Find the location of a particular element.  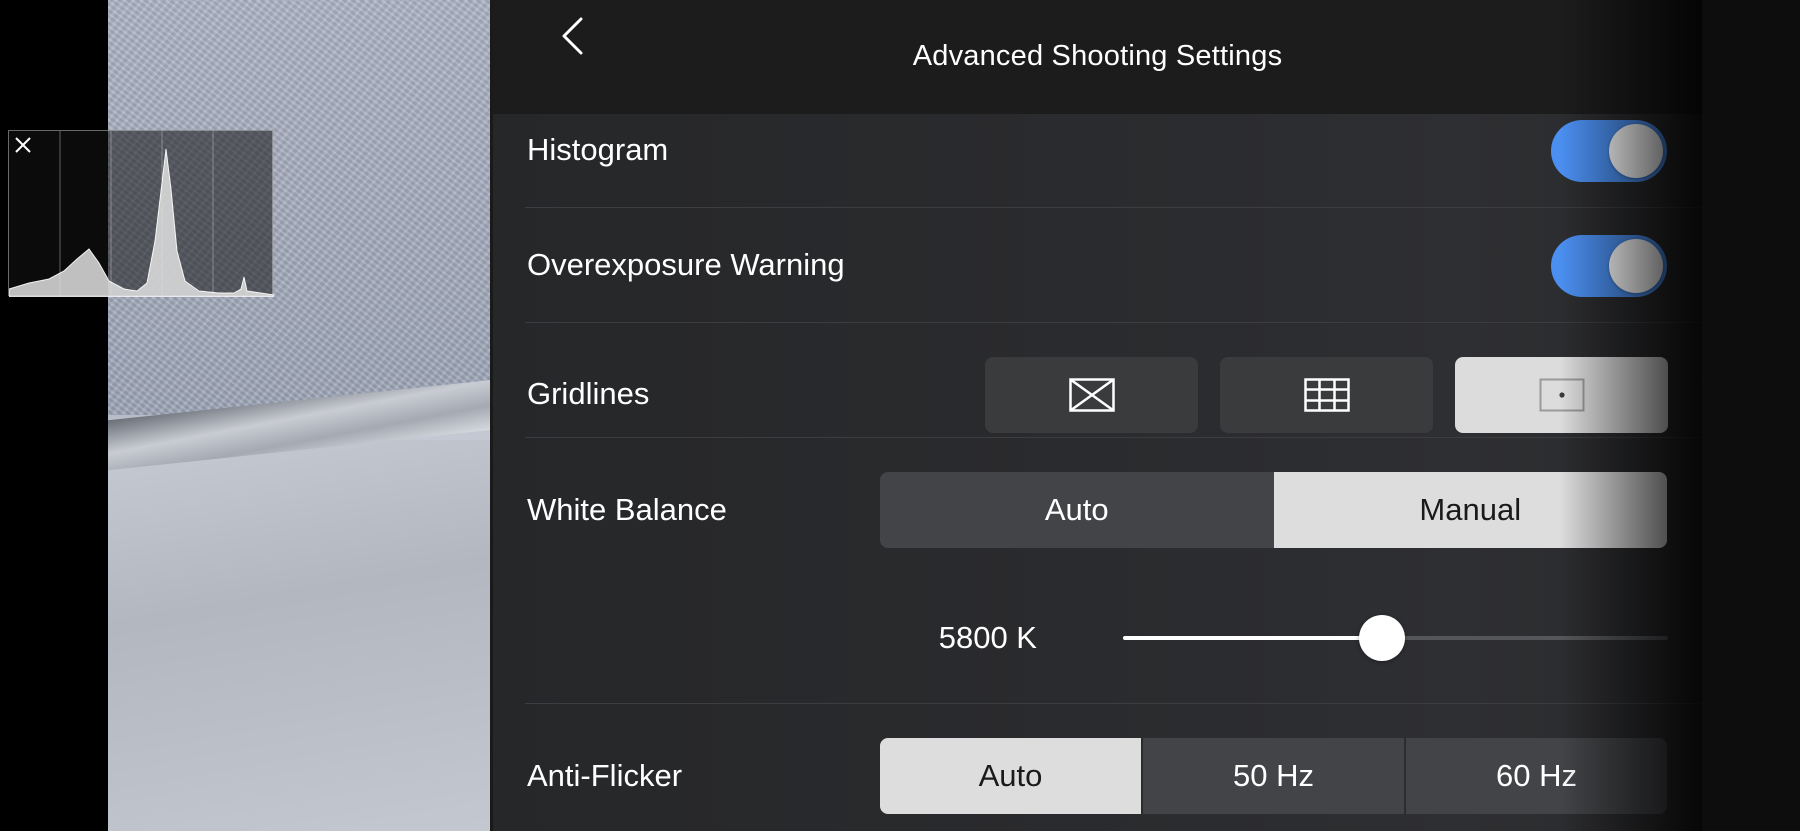

histogram-graph is located at coordinates (141, 214).